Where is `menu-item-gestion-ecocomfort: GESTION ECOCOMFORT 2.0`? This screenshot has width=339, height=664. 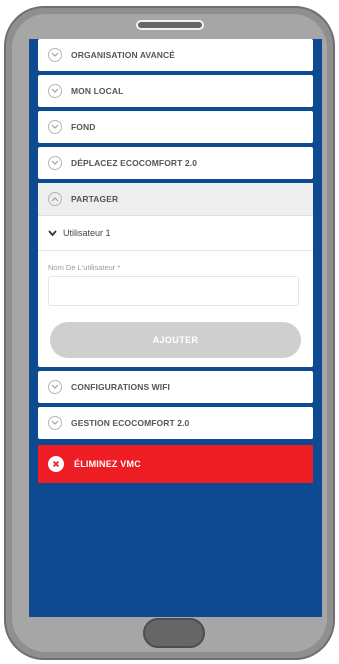 menu-item-gestion-ecocomfort: GESTION ECOCOMFORT 2.0 is located at coordinates (175, 423).